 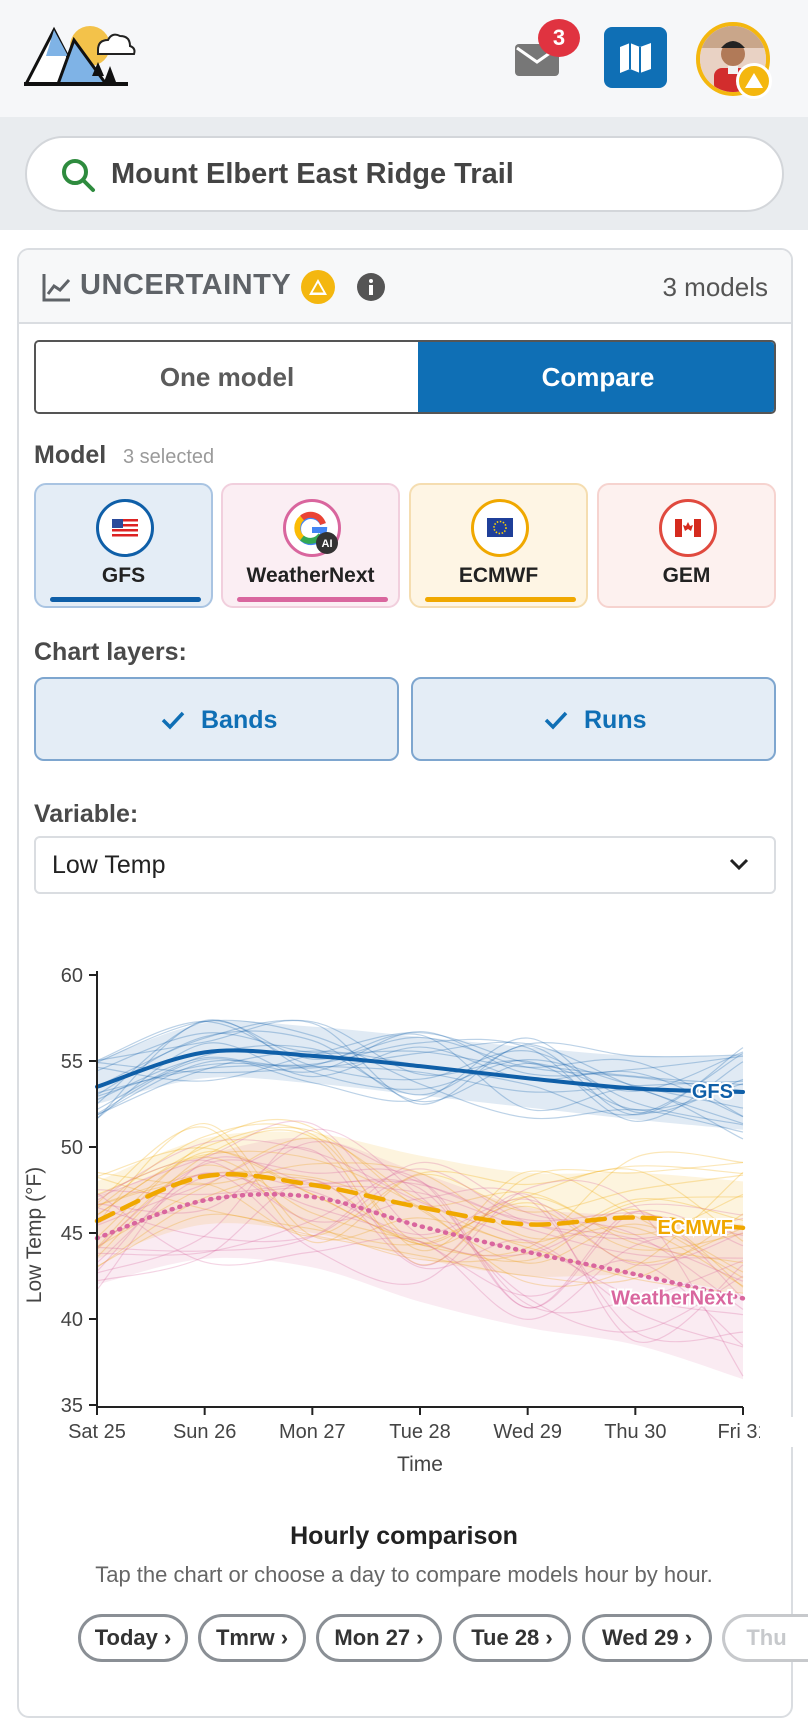 What do you see at coordinates (57, 287) in the screenshot?
I see `line-chart-icon` at bounding box center [57, 287].